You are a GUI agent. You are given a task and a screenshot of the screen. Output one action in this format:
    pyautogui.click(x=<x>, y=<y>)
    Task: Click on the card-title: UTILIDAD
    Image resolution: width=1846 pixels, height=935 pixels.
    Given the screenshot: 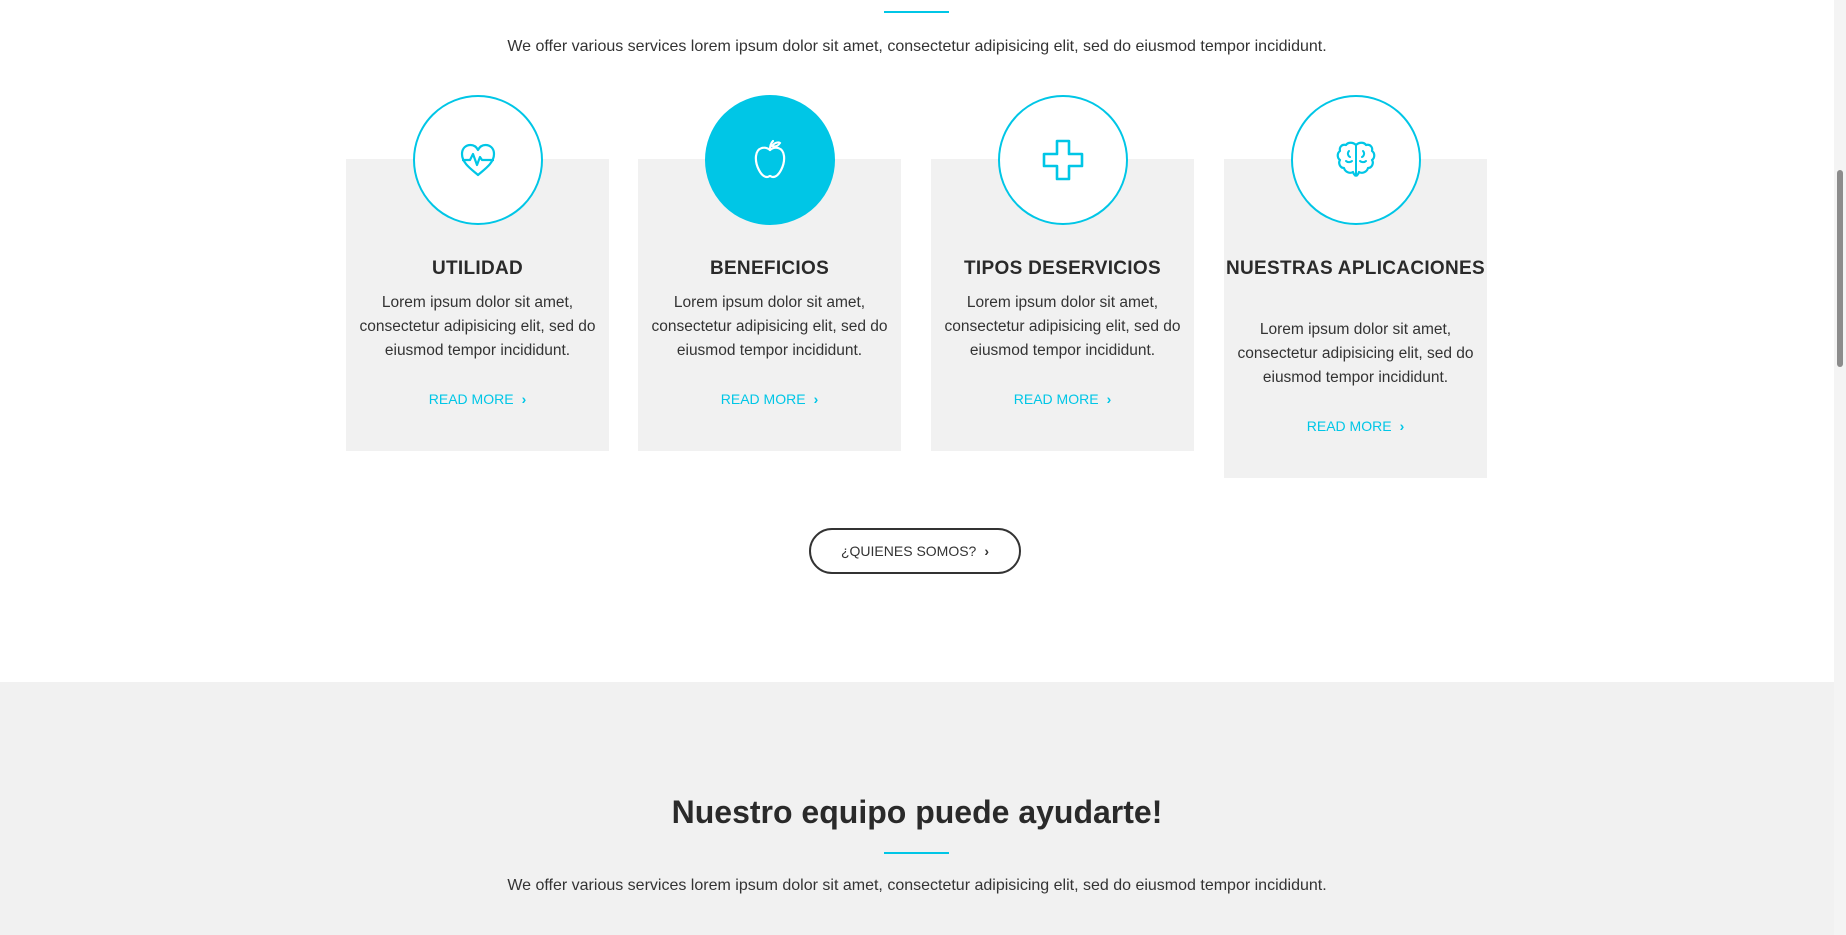 What is the action you would take?
    pyautogui.click(x=477, y=268)
    